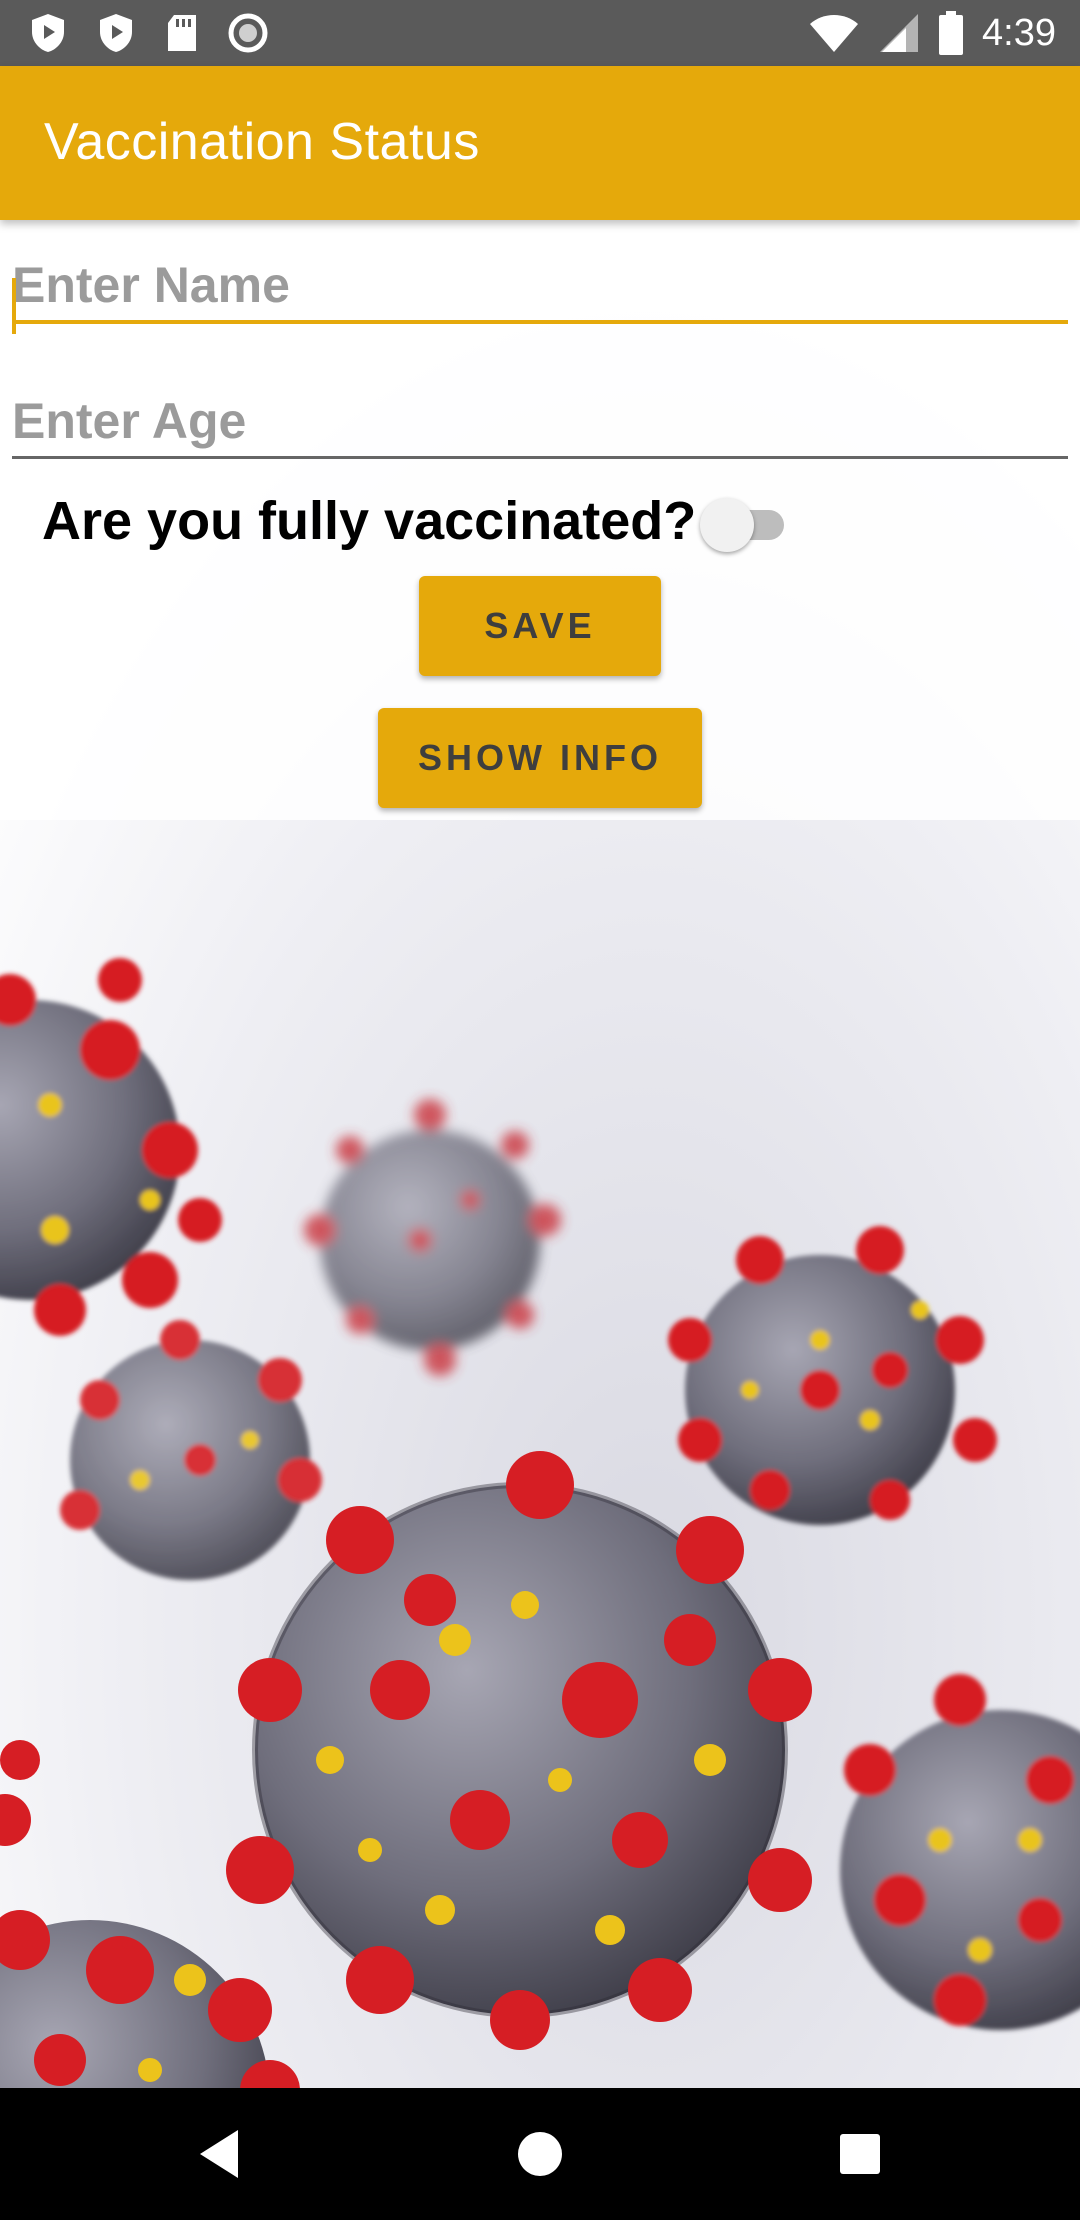 This screenshot has height=2220, width=1080. What do you see at coordinates (48, 33) in the screenshot?
I see `shield-icon` at bounding box center [48, 33].